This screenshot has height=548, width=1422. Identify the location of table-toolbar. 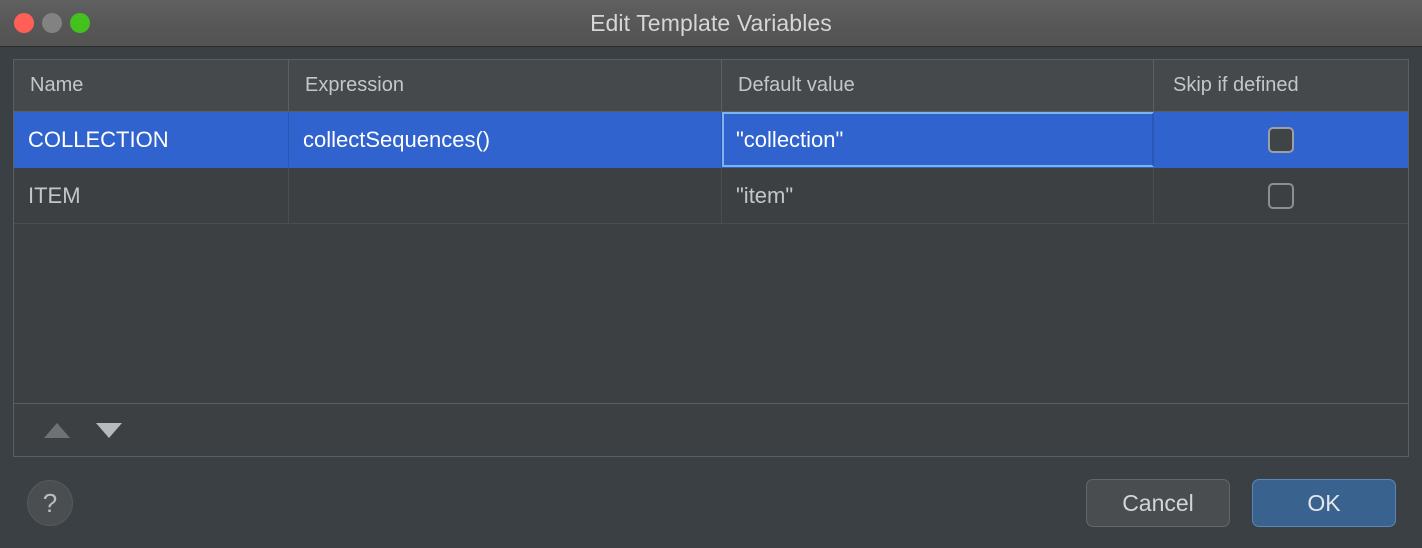
(711, 430).